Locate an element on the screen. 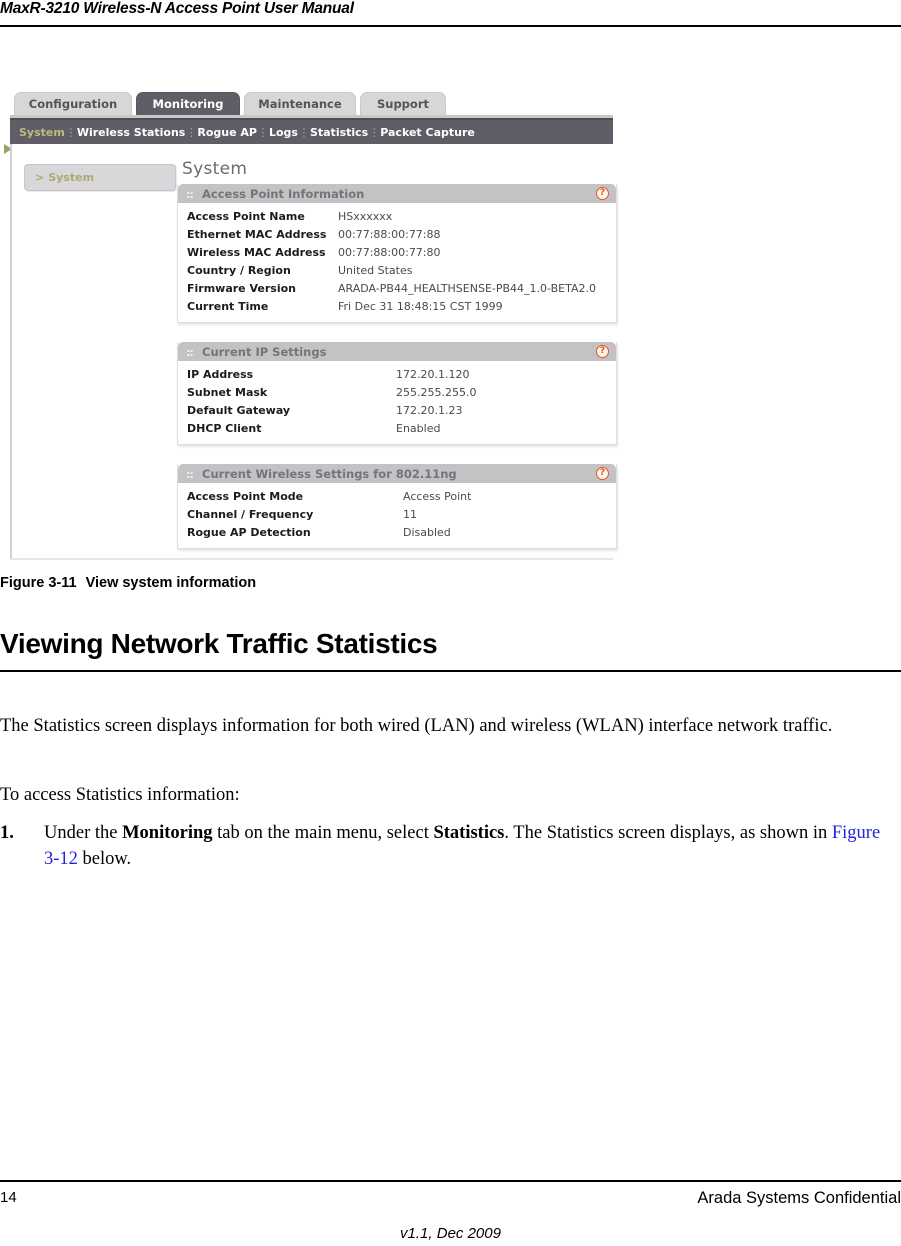  submenu-item-statistics: Statistics is located at coordinates (339, 132).